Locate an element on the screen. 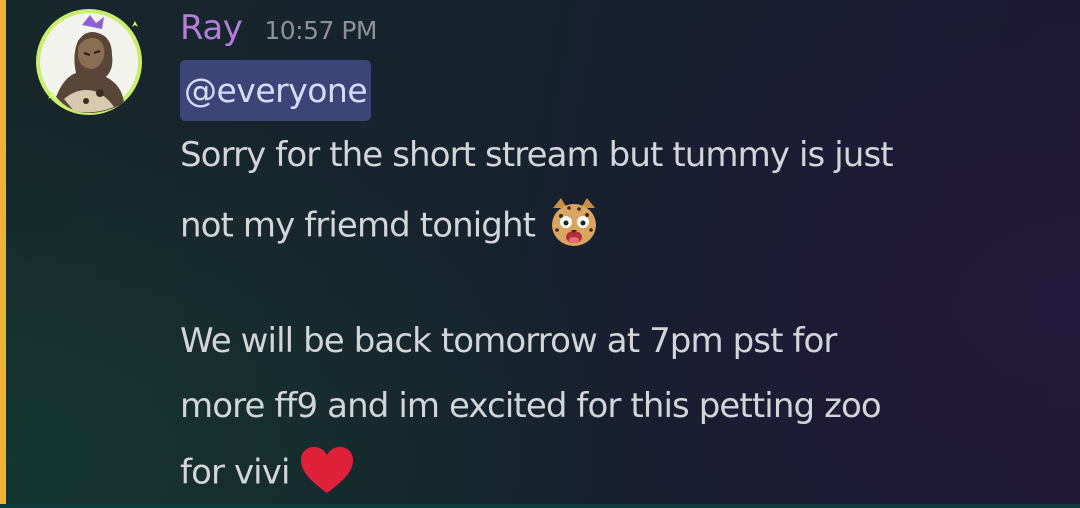  avatar-image is located at coordinates (89, 62).